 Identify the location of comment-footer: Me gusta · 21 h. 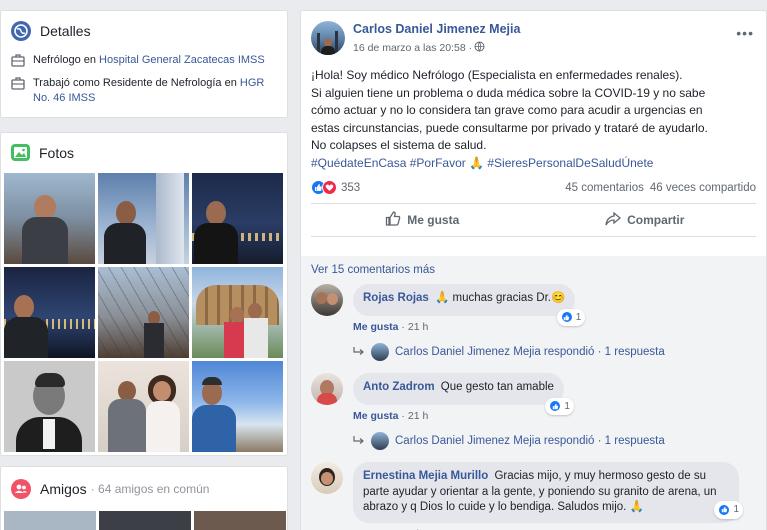
(391, 327).